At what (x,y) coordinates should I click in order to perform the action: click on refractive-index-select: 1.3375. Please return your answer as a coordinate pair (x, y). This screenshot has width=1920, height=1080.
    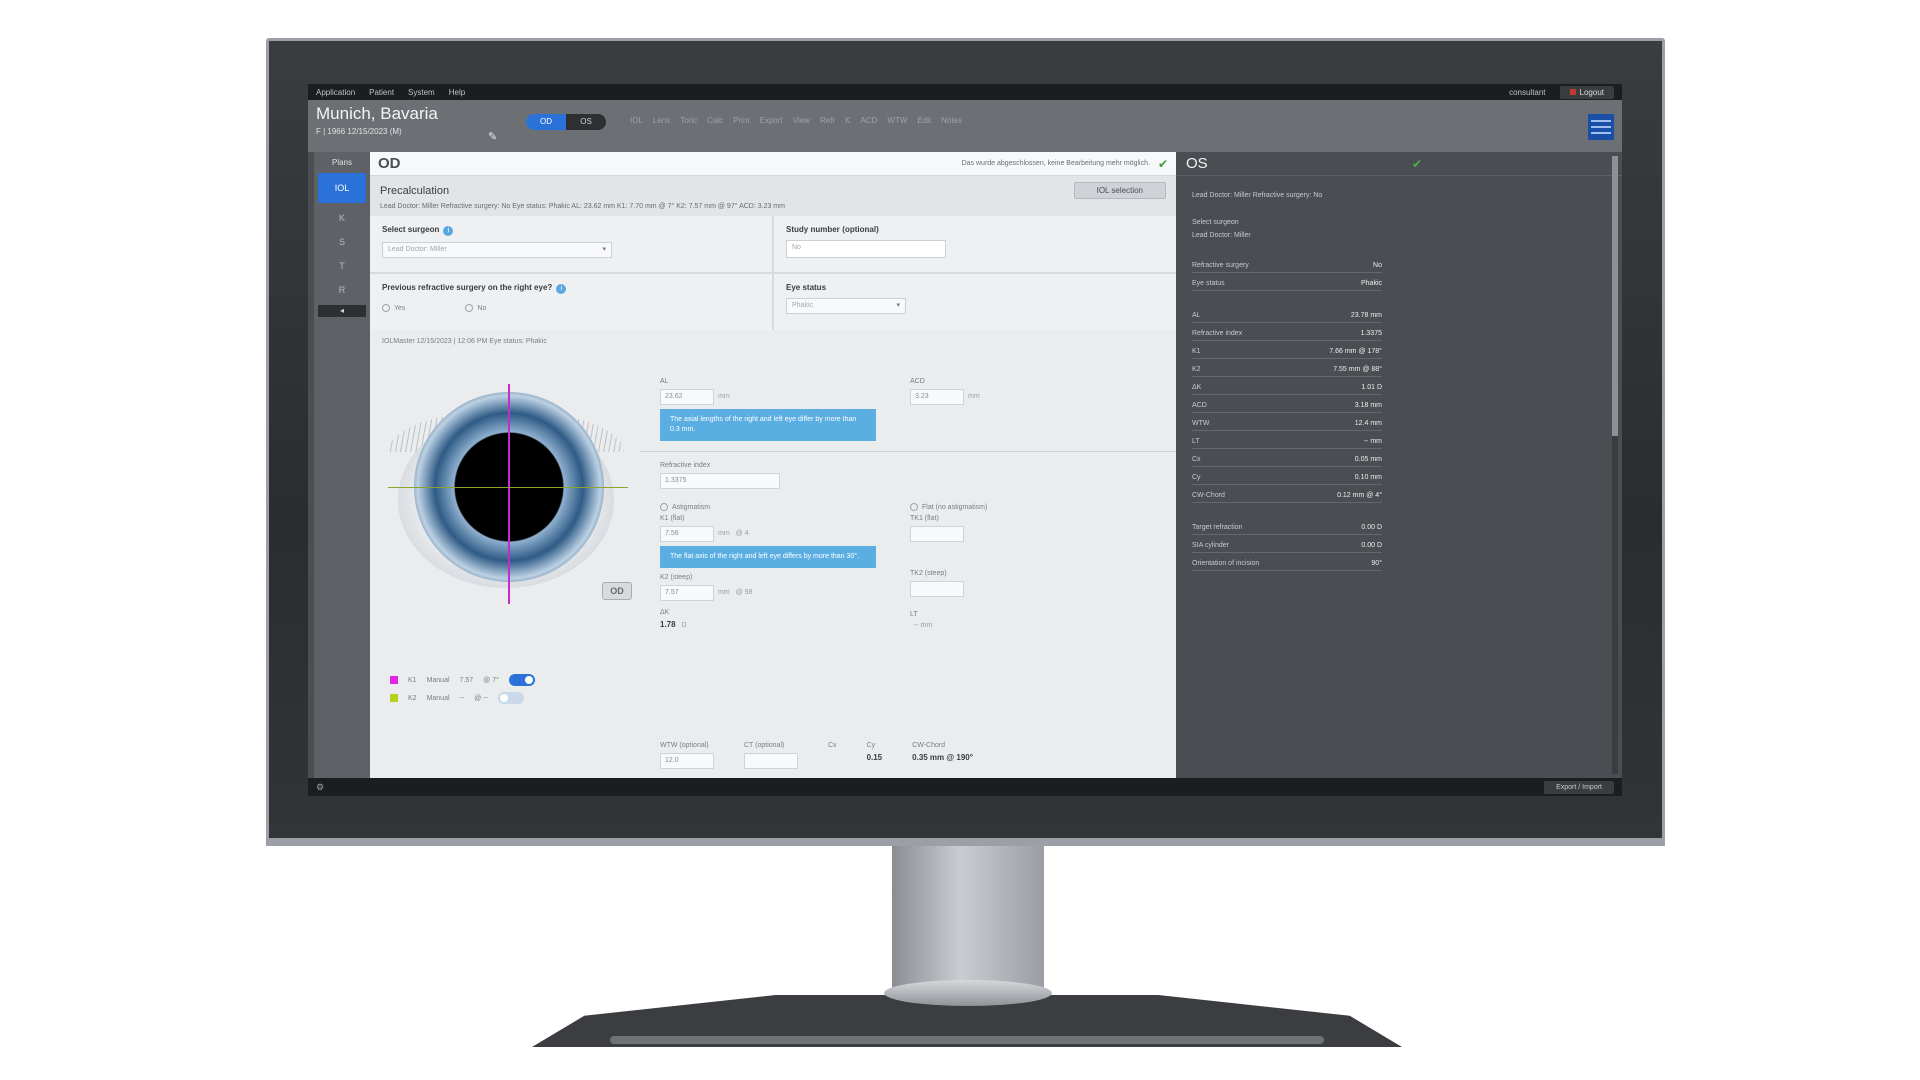
    Looking at the image, I should click on (720, 481).